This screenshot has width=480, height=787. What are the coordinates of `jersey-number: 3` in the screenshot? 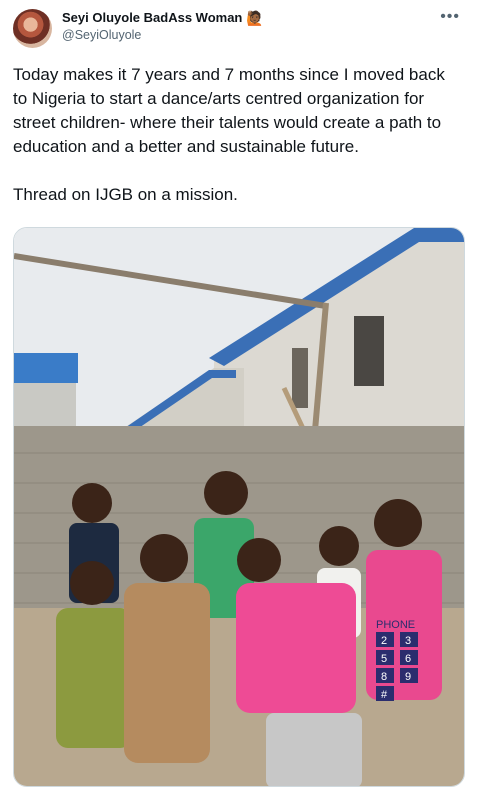 It's located at (408, 641).